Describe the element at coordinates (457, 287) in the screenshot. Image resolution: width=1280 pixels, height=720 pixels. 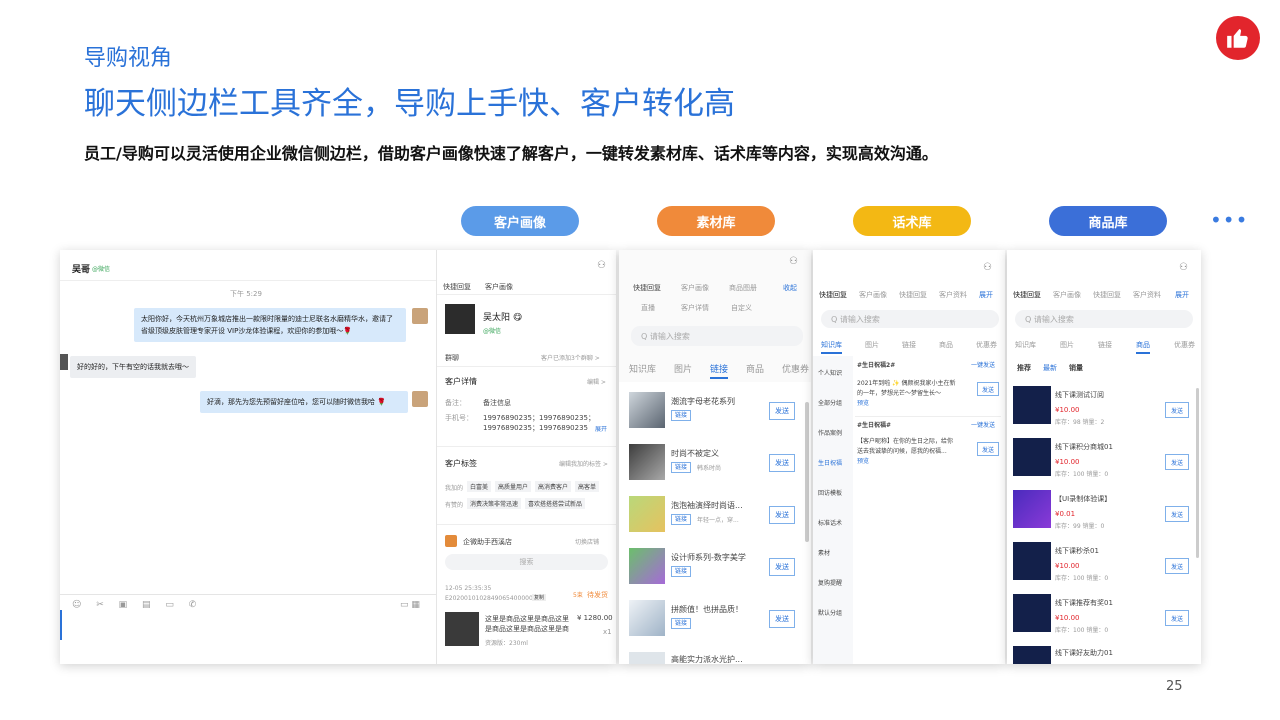
I see `tab-quick-reply: 快捷回复` at that location.